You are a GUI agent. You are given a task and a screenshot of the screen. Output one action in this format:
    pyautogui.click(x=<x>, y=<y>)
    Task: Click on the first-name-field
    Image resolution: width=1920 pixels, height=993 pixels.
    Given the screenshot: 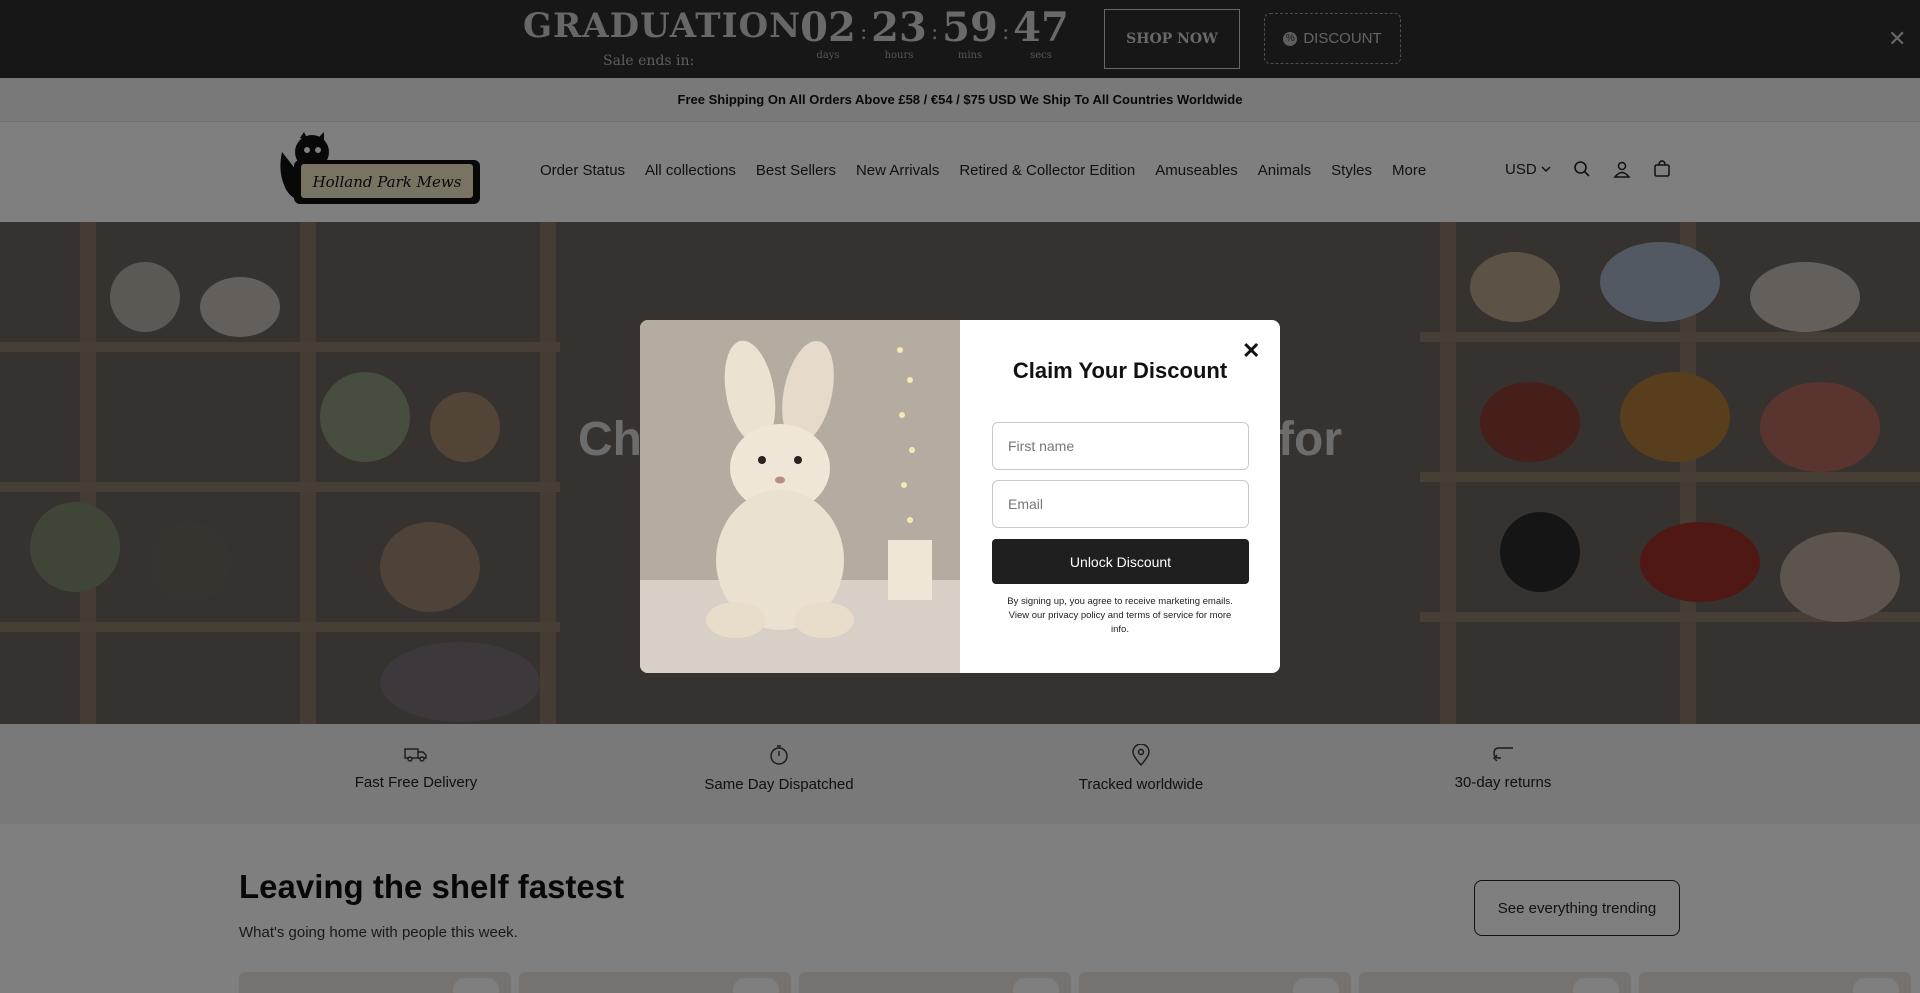 What is the action you would take?
    pyautogui.click(x=1120, y=446)
    